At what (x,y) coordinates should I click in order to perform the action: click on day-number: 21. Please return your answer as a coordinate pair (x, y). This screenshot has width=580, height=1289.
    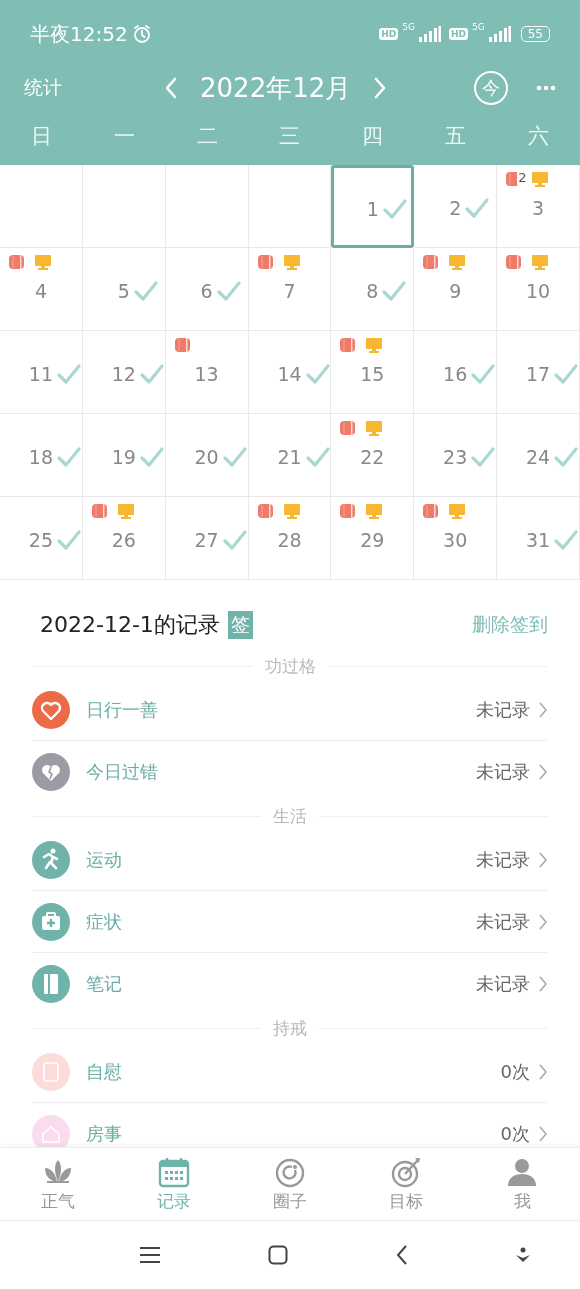
    Looking at the image, I should click on (289, 457).